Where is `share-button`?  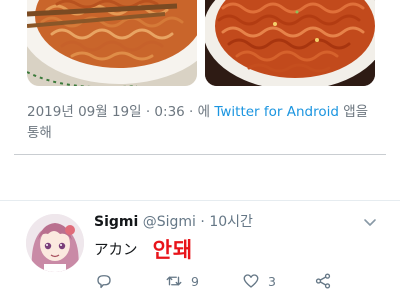 share-button is located at coordinates (323, 281).